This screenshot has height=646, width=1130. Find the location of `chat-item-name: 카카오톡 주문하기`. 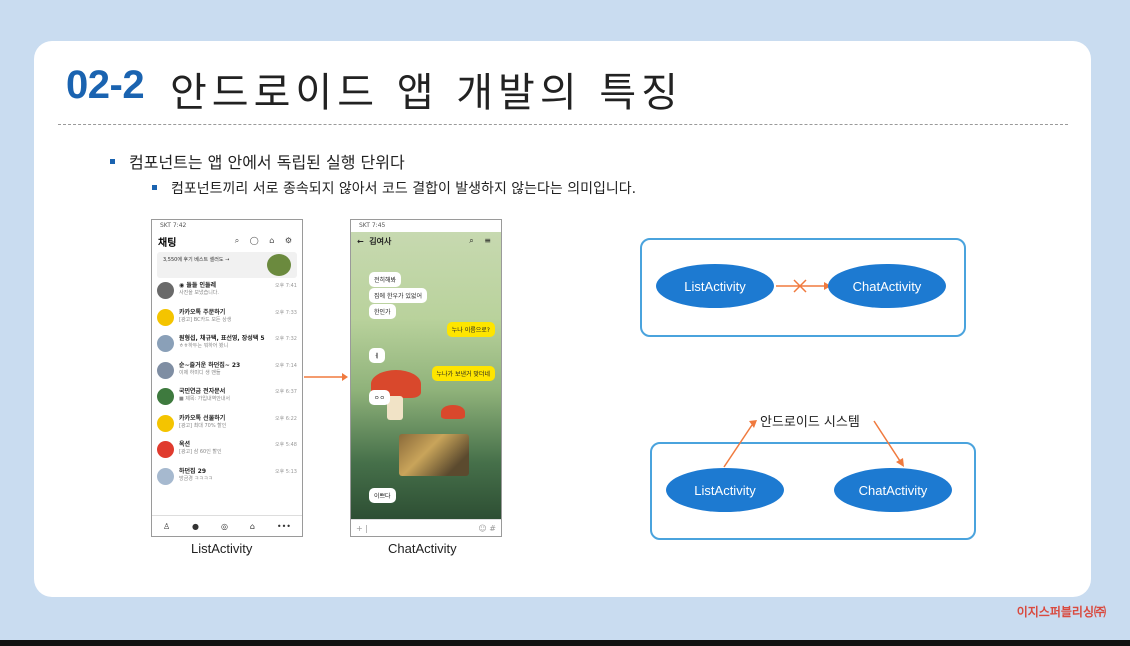

chat-item-name: 카카오톡 주문하기 is located at coordinates (202, 312).